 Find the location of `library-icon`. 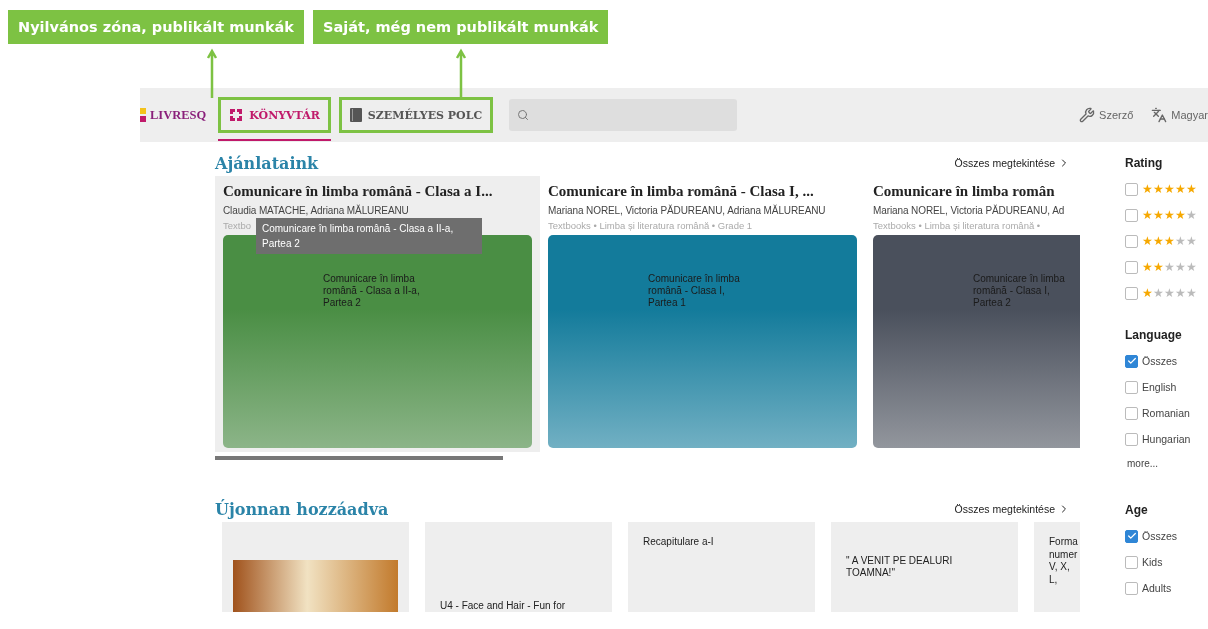

library-icon is located at coordinates (236, 115).